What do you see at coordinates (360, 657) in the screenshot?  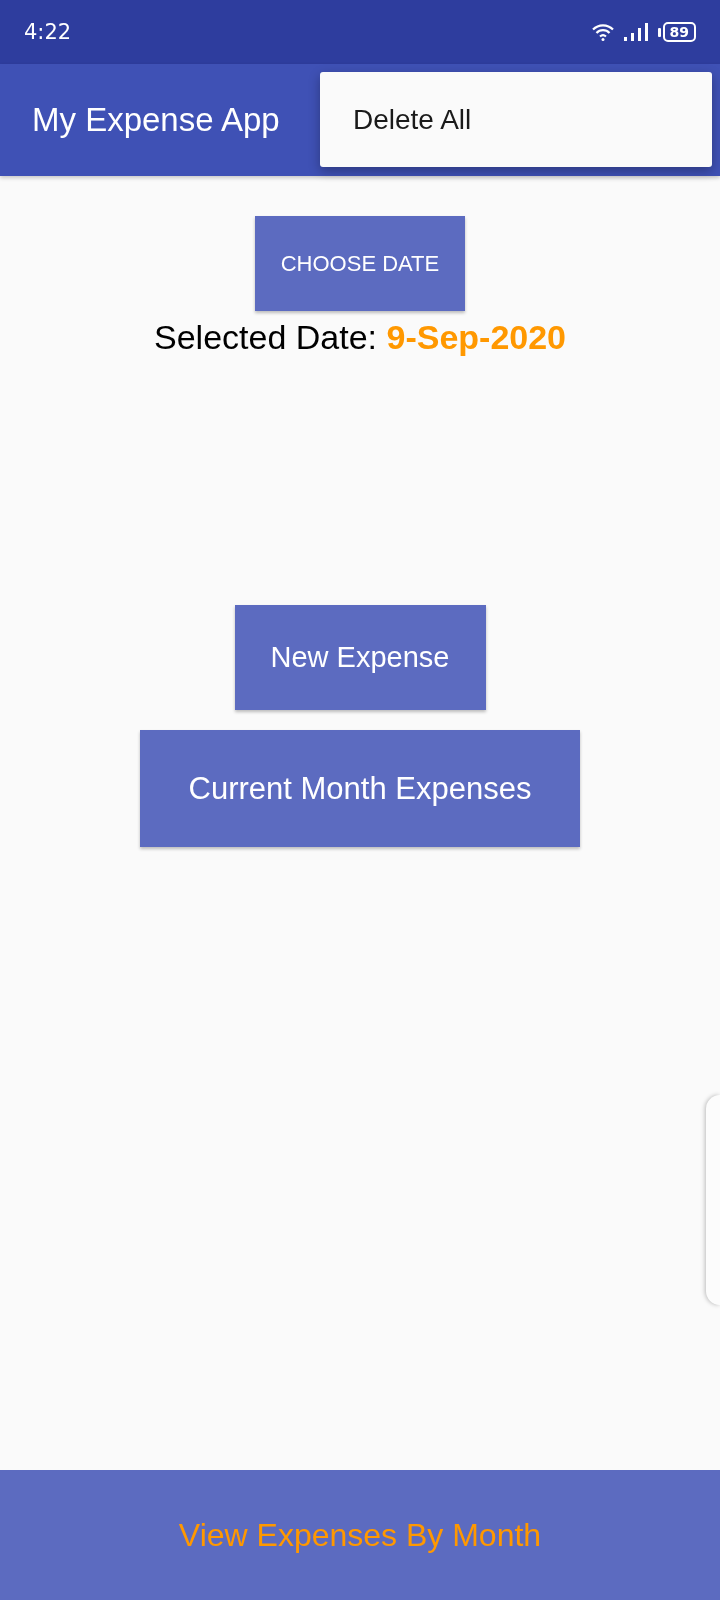 I see `new-expense-button: New Expense` at bounding box center [360, 657].